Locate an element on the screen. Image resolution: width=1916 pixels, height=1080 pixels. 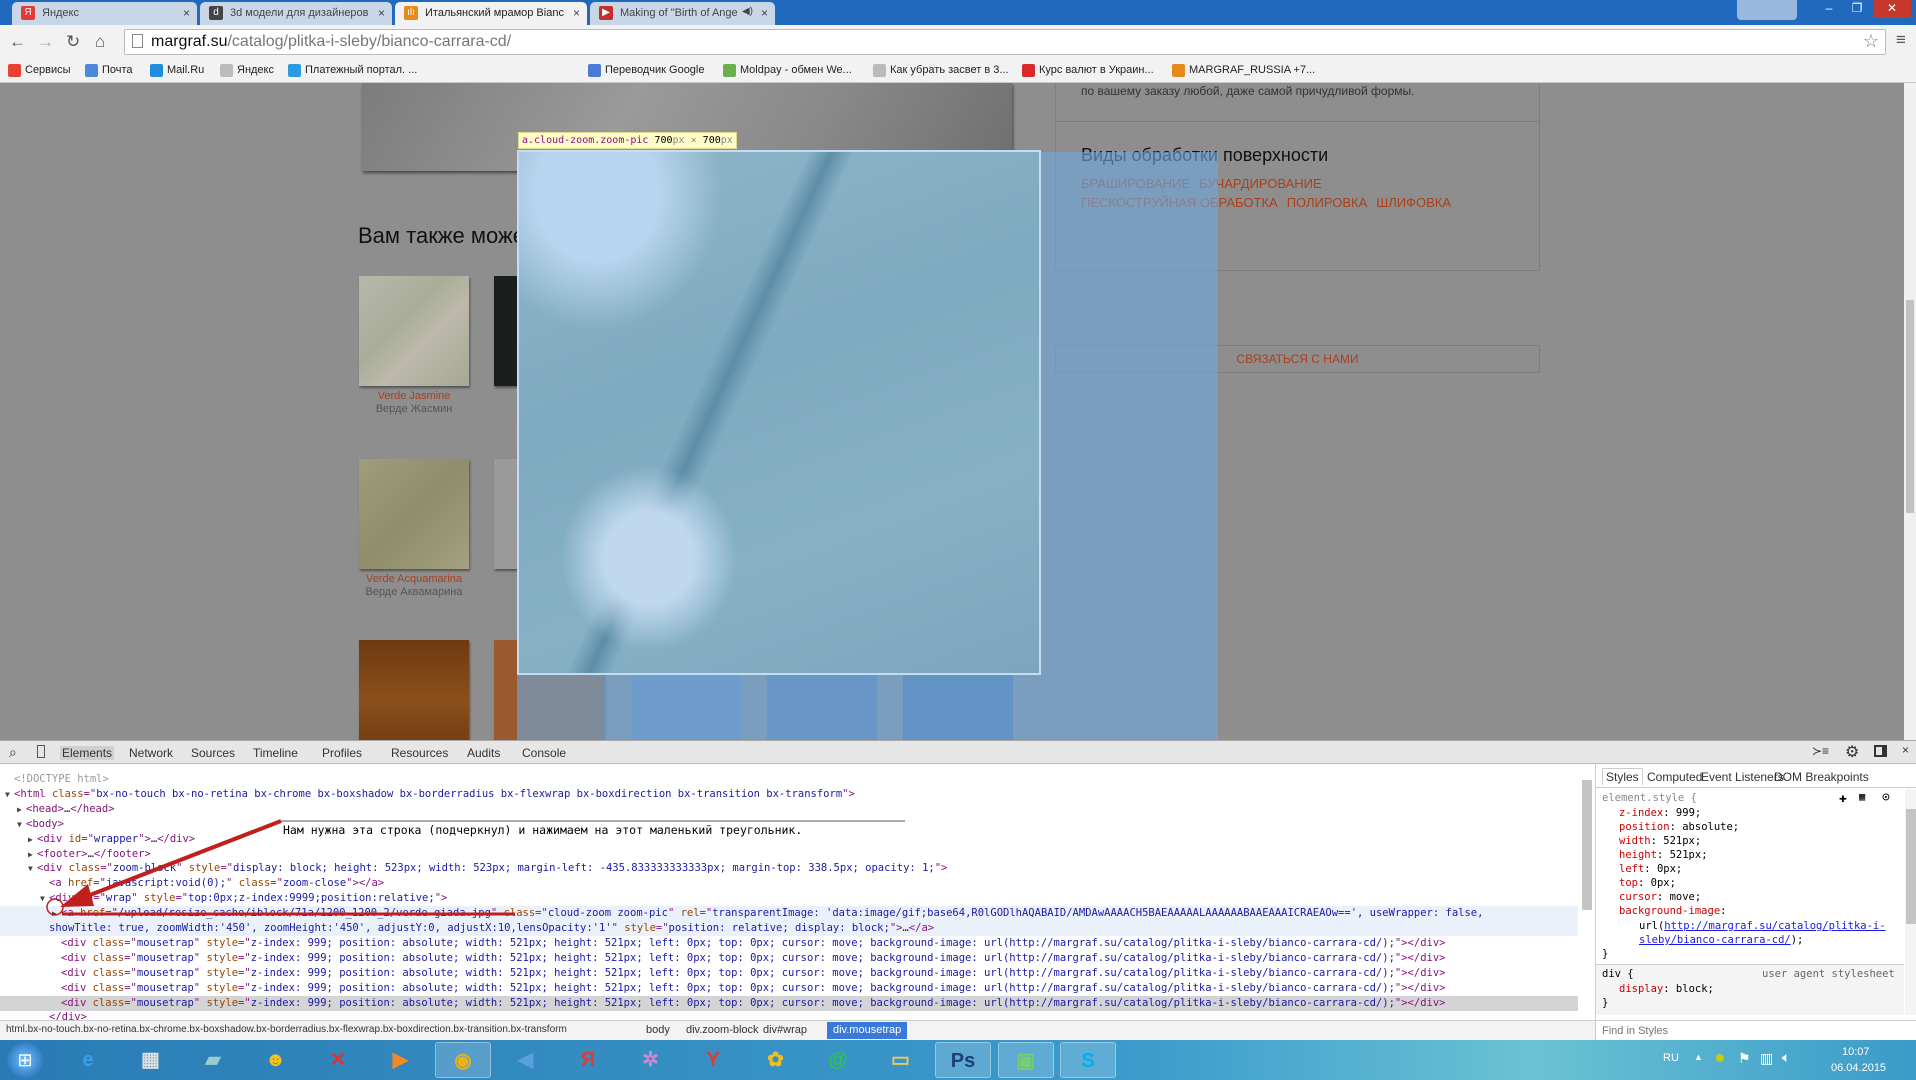
breadcrumb-item: body is located at coordinates (658, 1030).